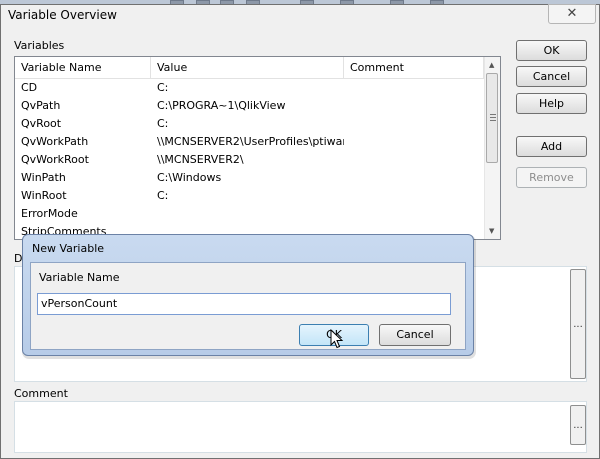  What do you see at coordinates (250, 196) in the screenshot?
I see `table-row: WinRoot C:` at bounding box center [250, 196].